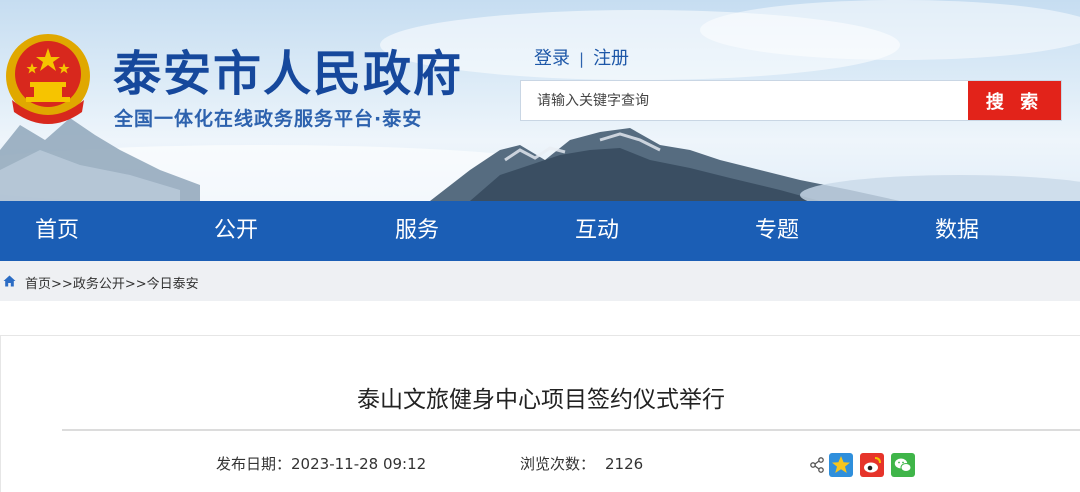 The height and width of the screenshot is (492, 1080). Describe the element at coordinates (541, 400) in the screenshot. I see `article-title: 泰山文旅健身中心项目签约仪式举行` at that location.